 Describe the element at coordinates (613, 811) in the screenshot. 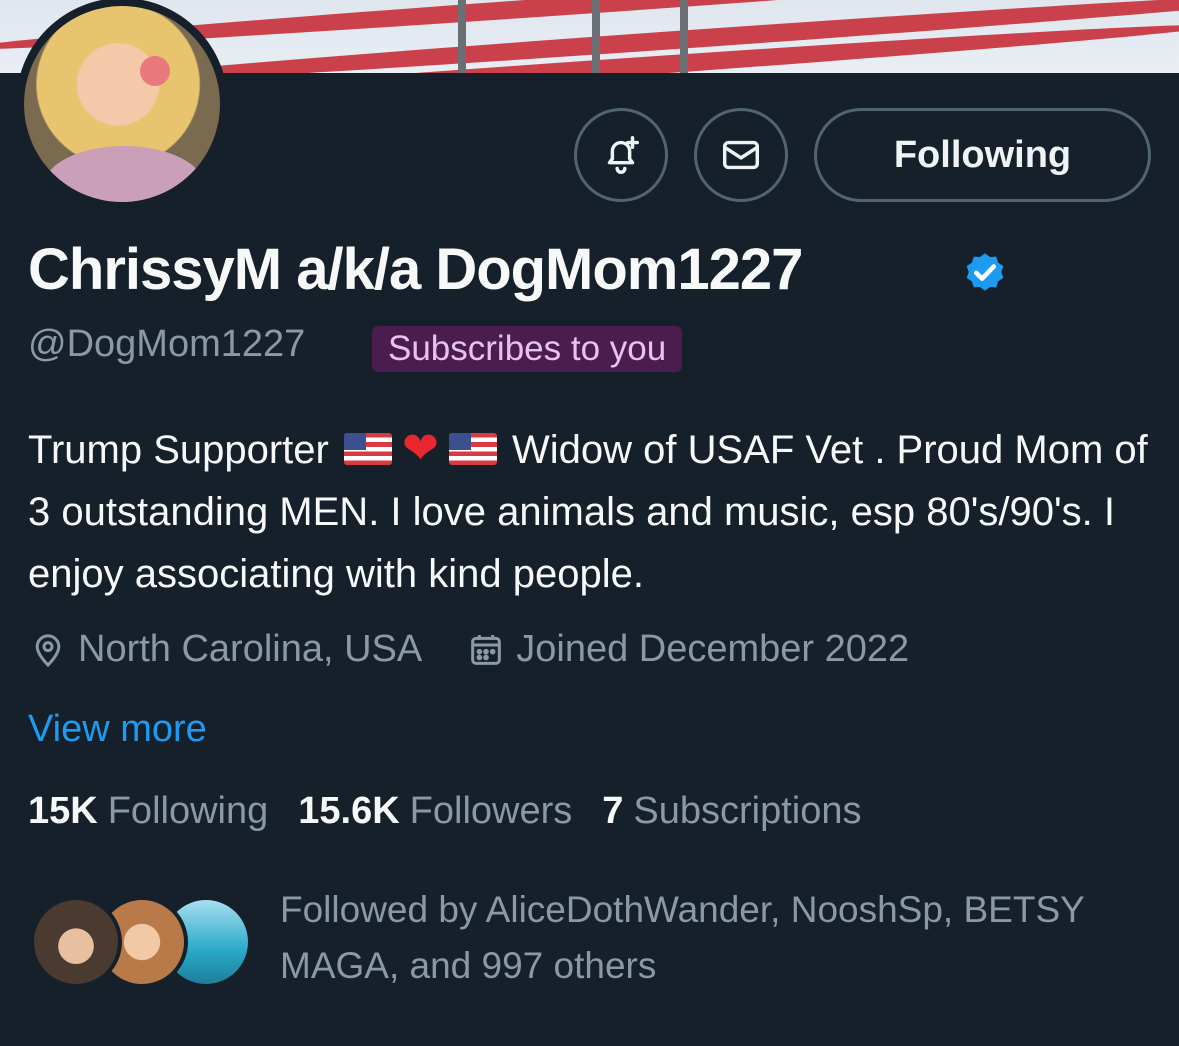

I see `subscriptions-count: 7` at that location.